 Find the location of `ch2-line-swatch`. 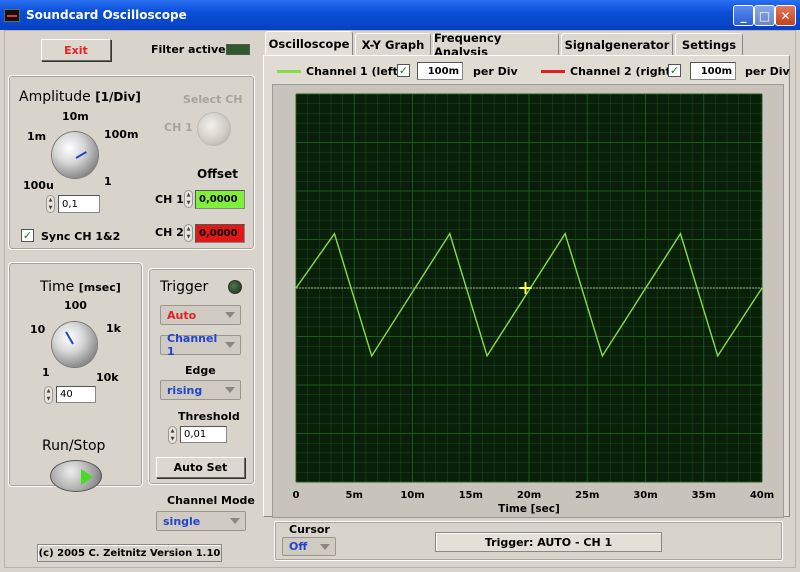

ch2-line-swatch is located at coordinates (553, 71).